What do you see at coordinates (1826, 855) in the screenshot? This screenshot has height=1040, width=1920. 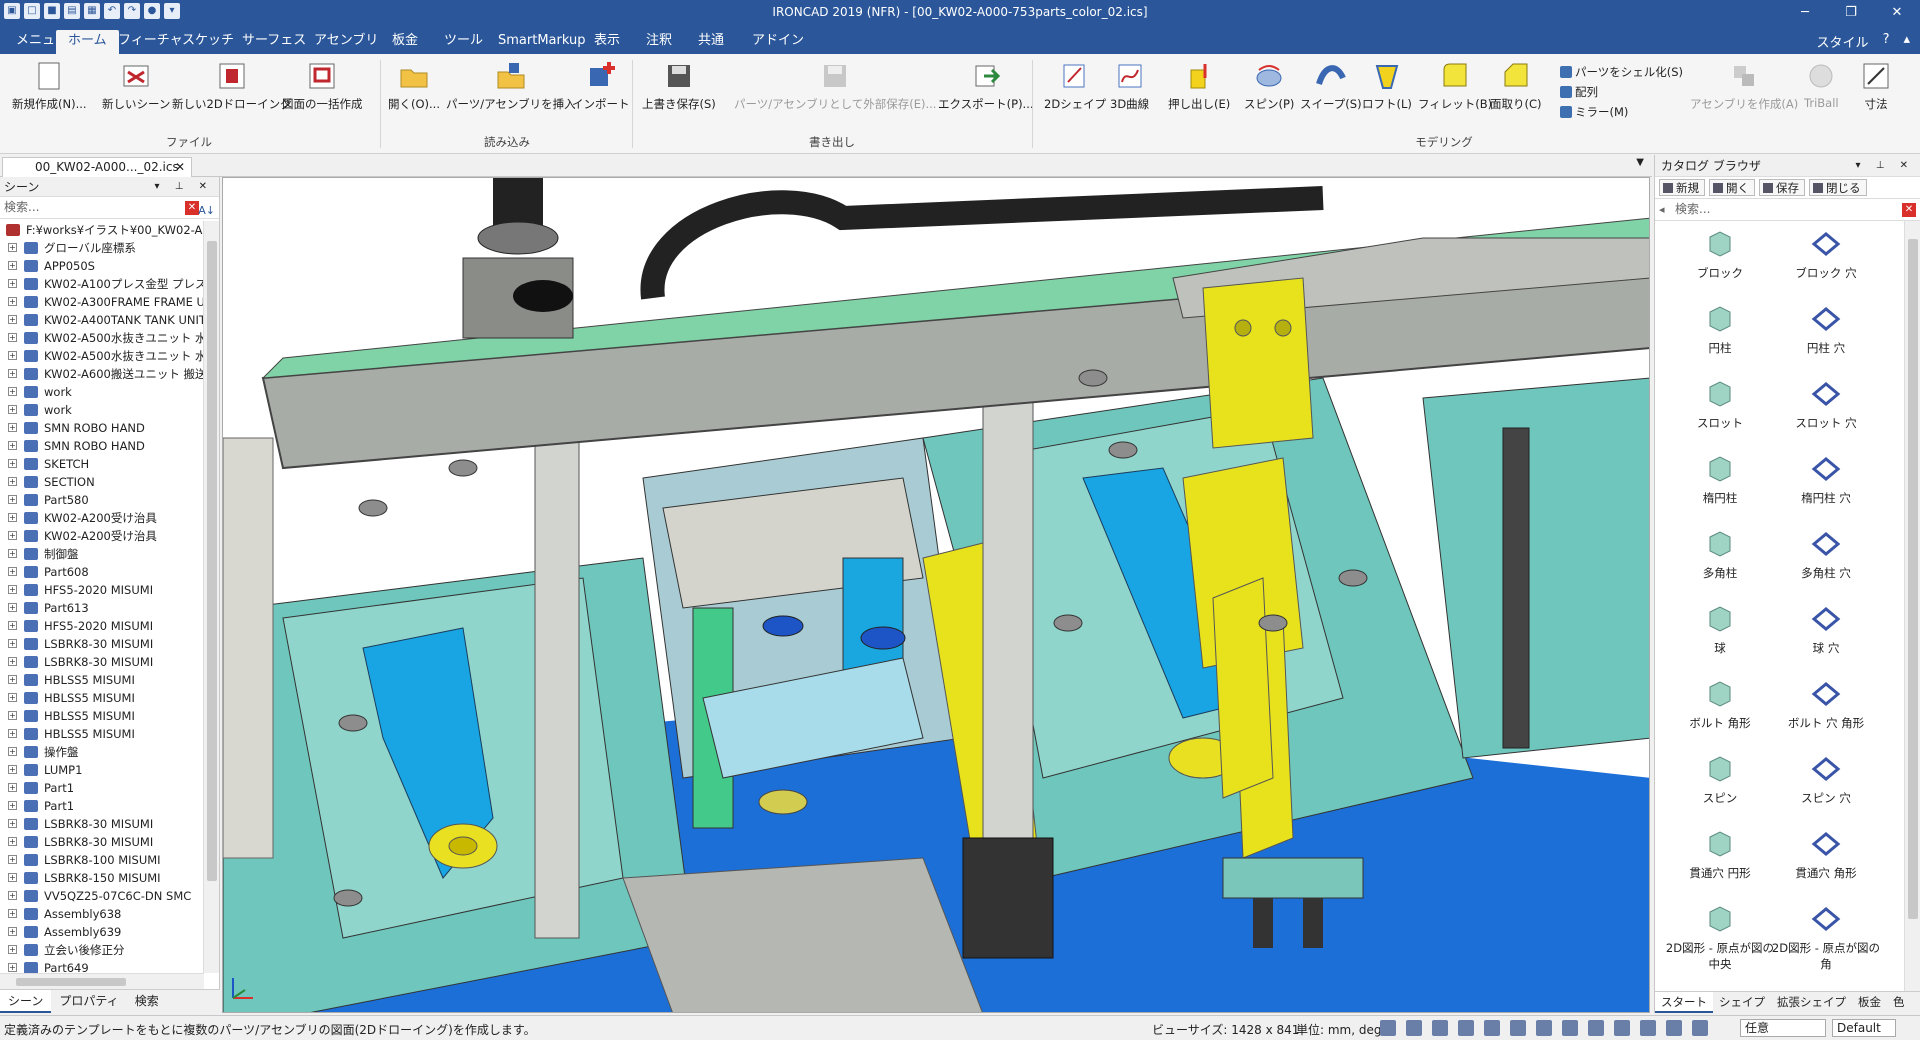 I see `catalog-item: 貫通穴 角形` at bounding box center [1826, 855].